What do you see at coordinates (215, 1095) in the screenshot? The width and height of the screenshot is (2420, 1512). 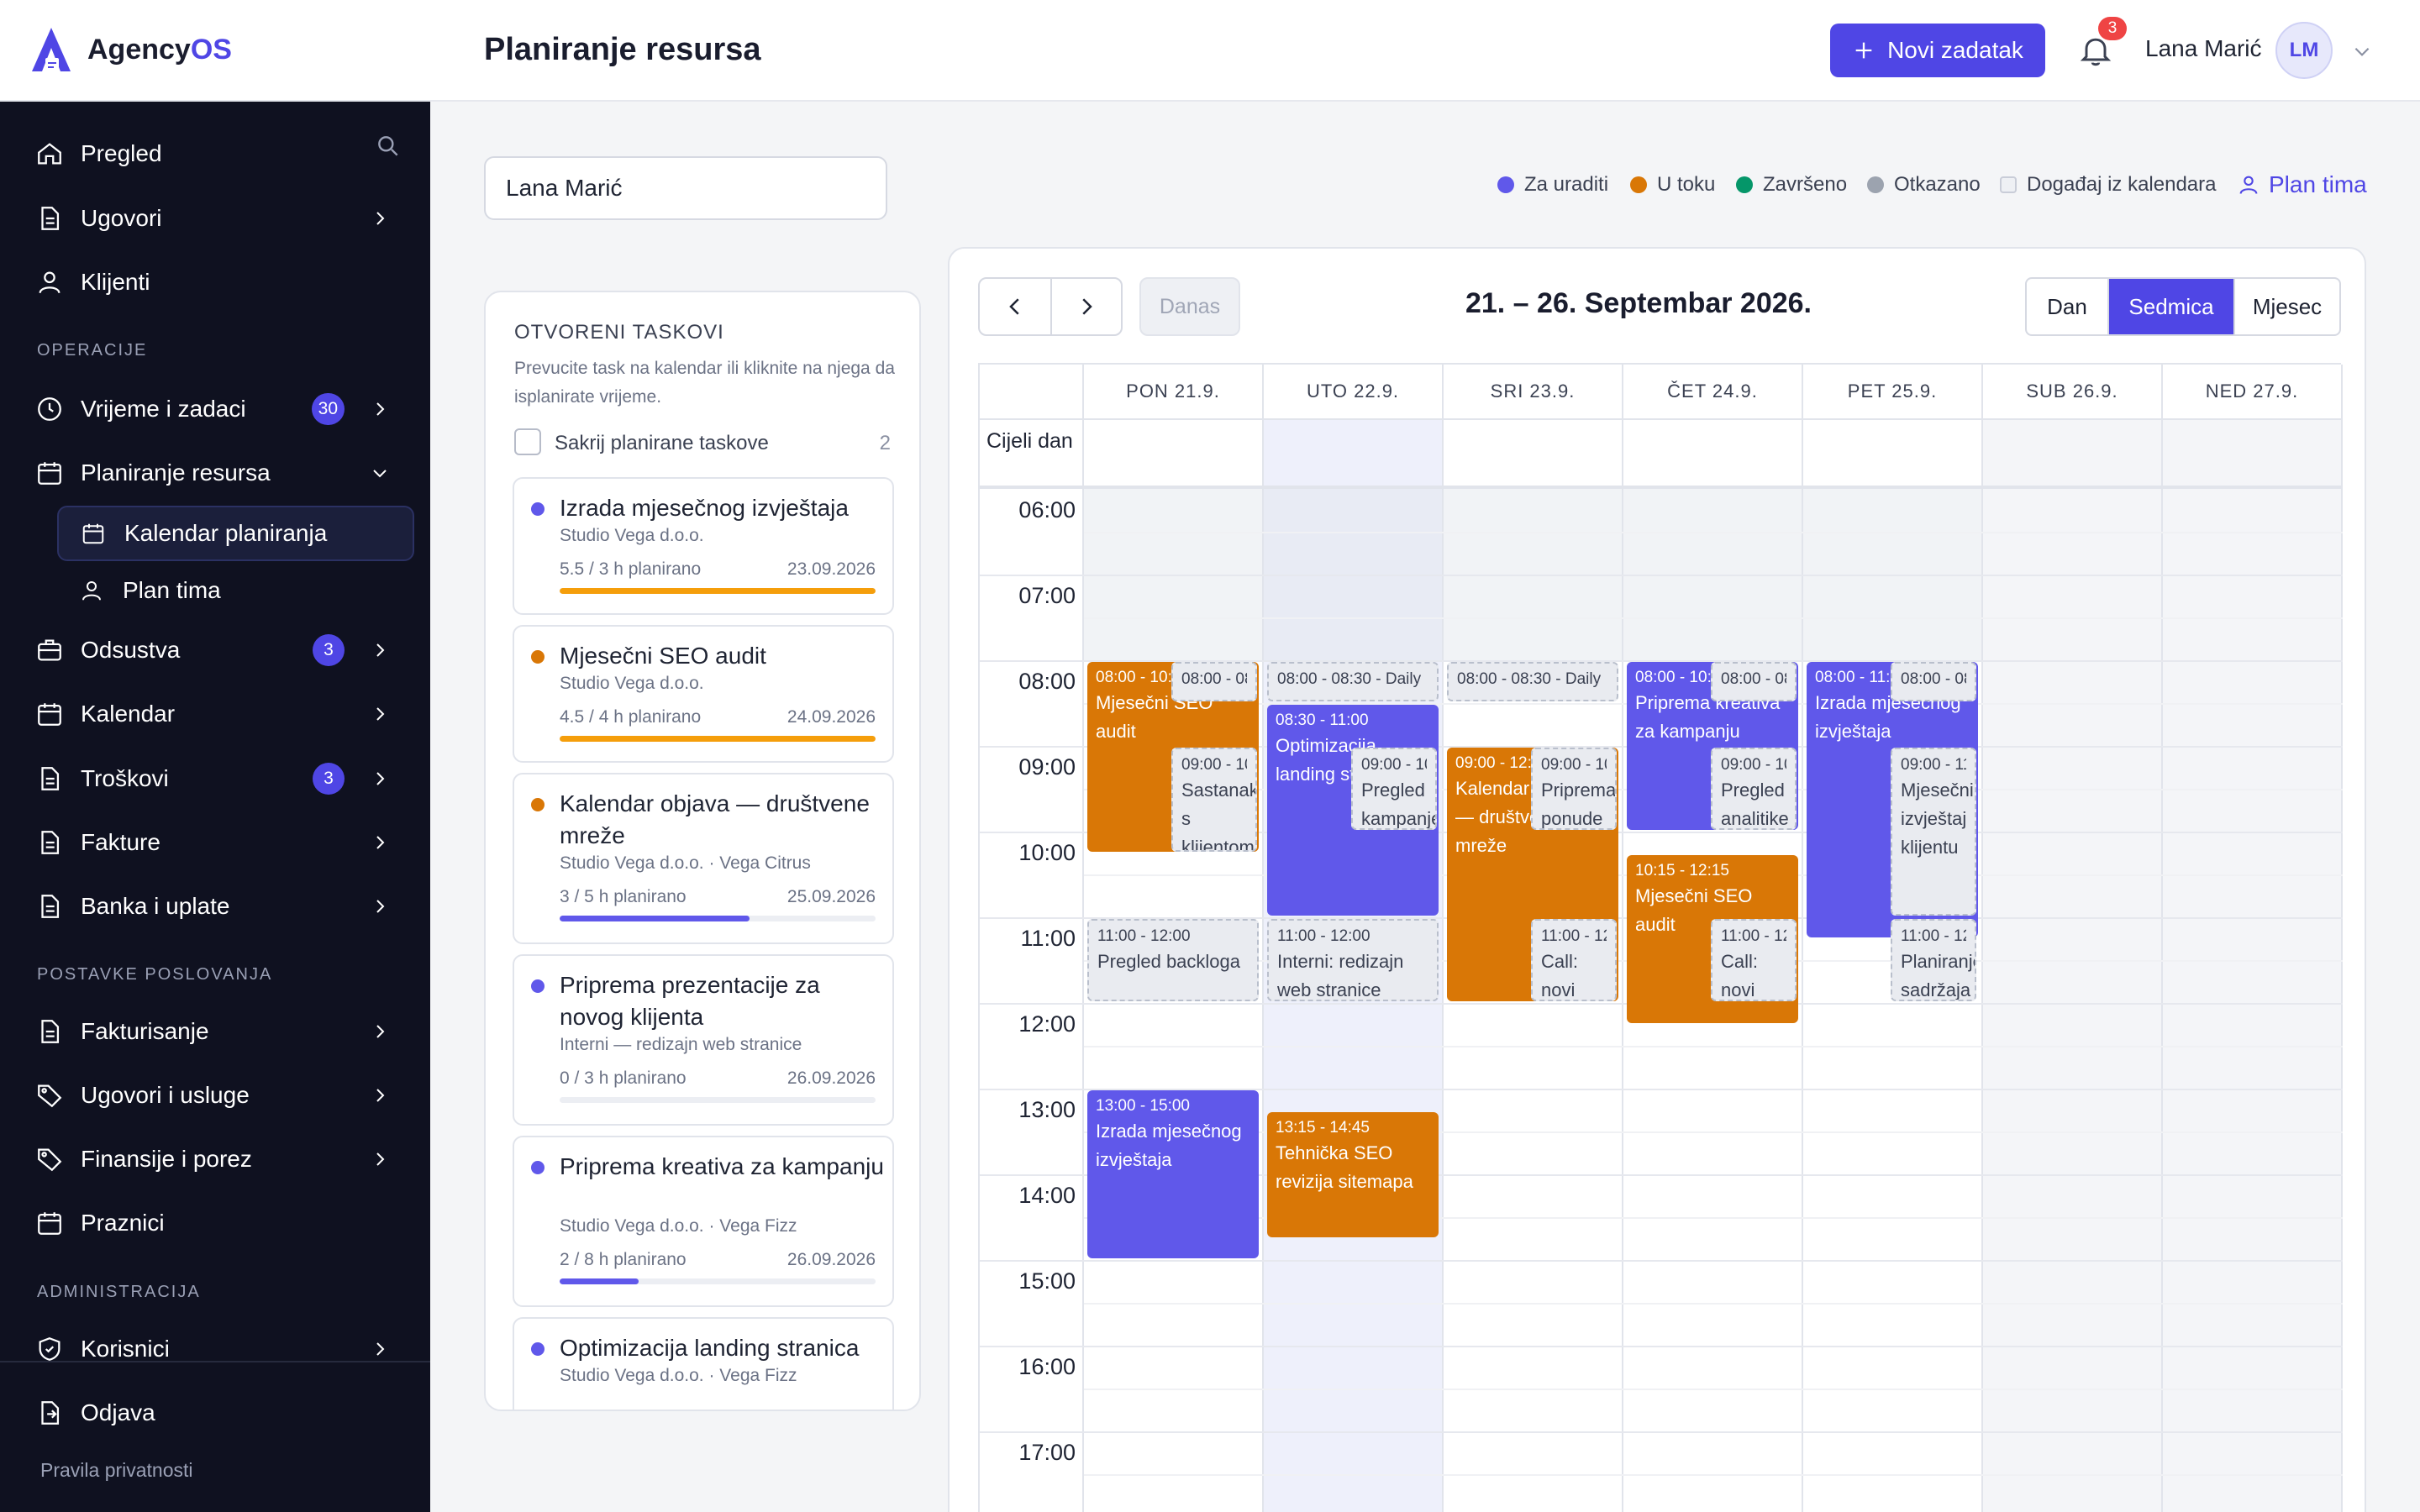 I see `sidebar-item-ugovori-i-usluge: Ugovori i usluge` at bounding box center [215, 1095].